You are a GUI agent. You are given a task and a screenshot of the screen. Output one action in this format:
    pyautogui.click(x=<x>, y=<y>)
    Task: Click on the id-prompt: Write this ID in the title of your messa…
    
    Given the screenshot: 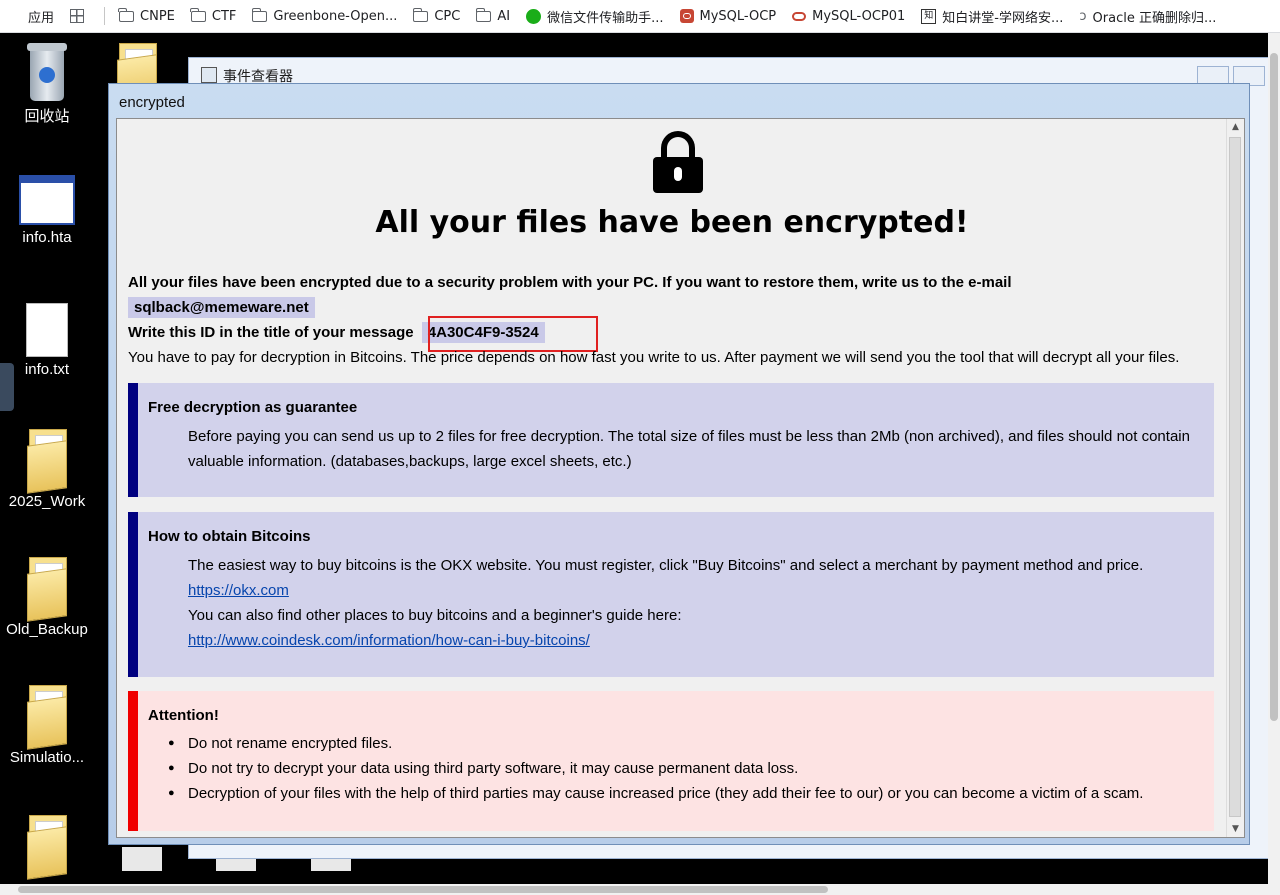 What is the action you would take?
    pyautogui.click(x=271, y=332)
    